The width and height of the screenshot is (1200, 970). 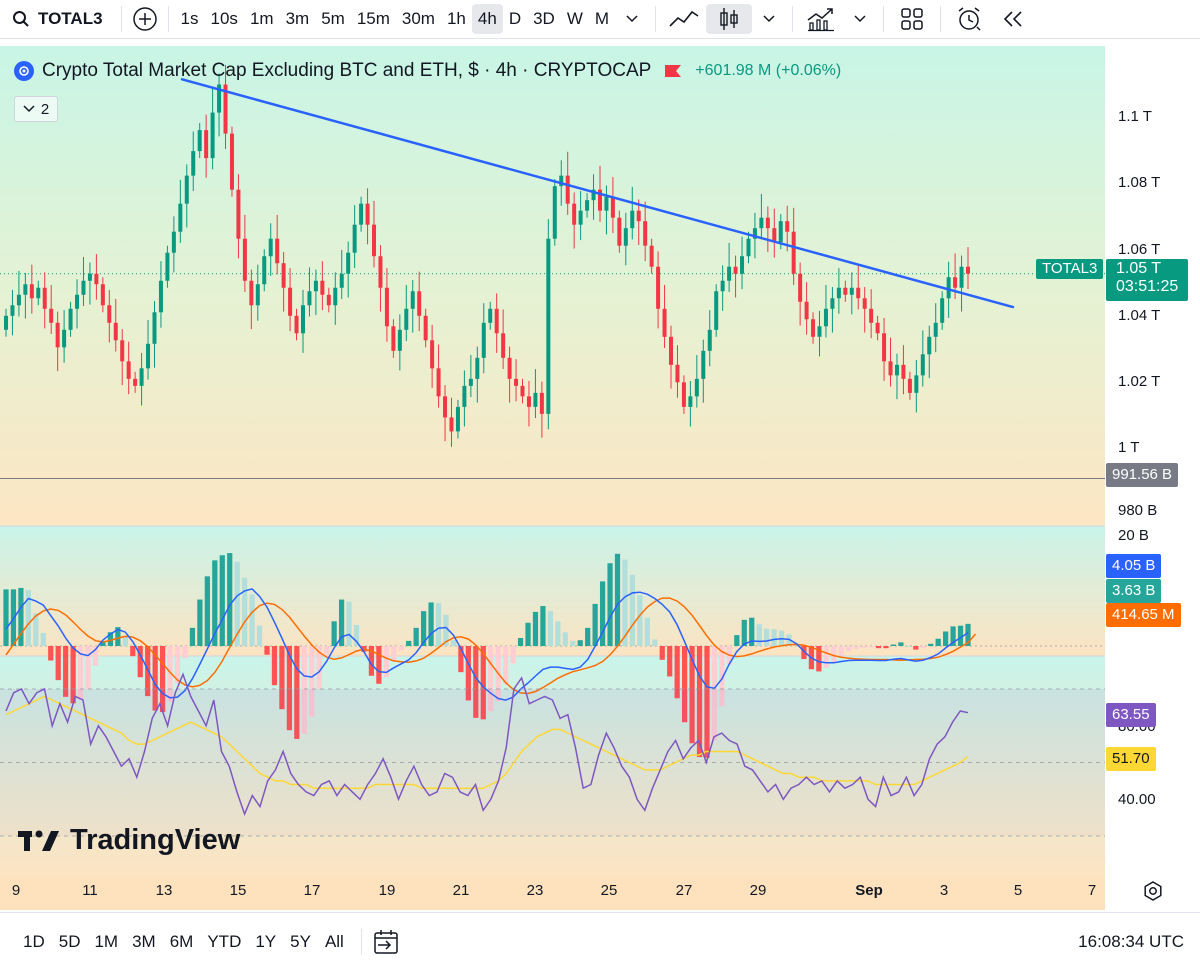 I want to click on interval-3d: 3D, so click(x=544, y=19).